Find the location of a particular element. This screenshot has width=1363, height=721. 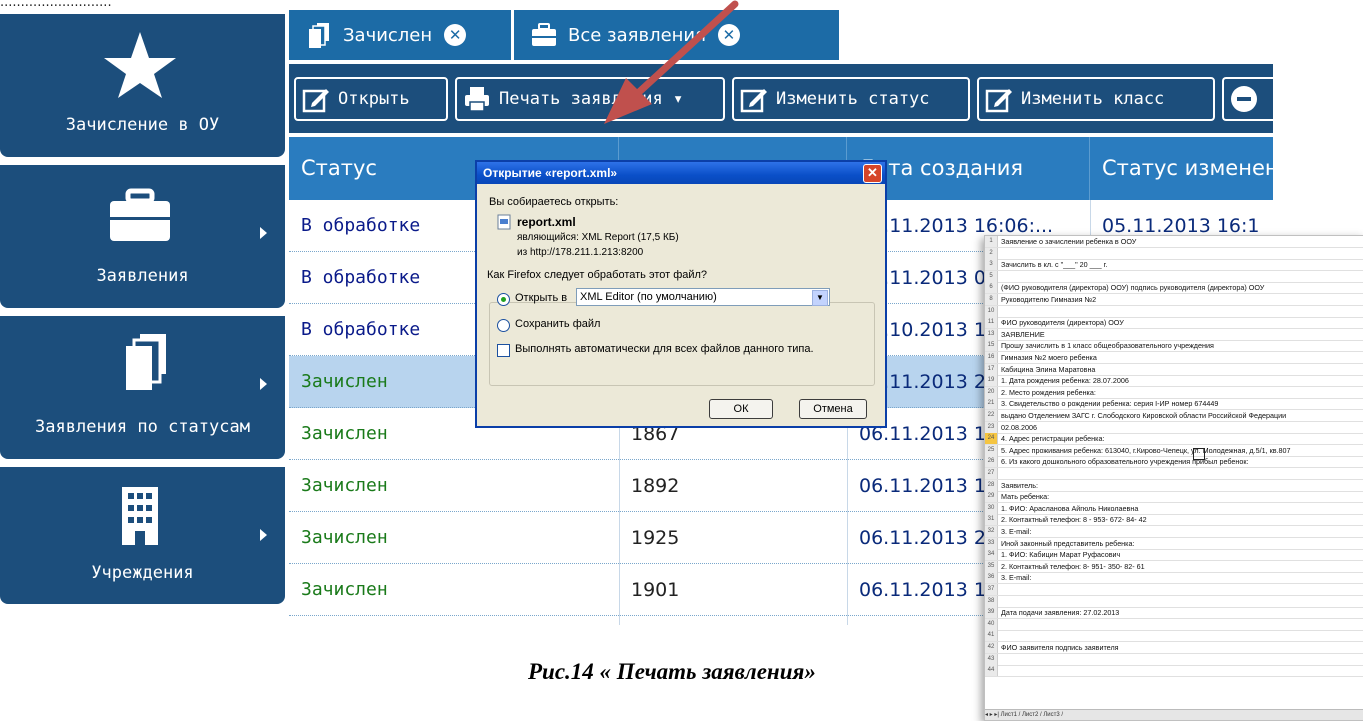

save-file-radio is located at coordinates (503, 325).